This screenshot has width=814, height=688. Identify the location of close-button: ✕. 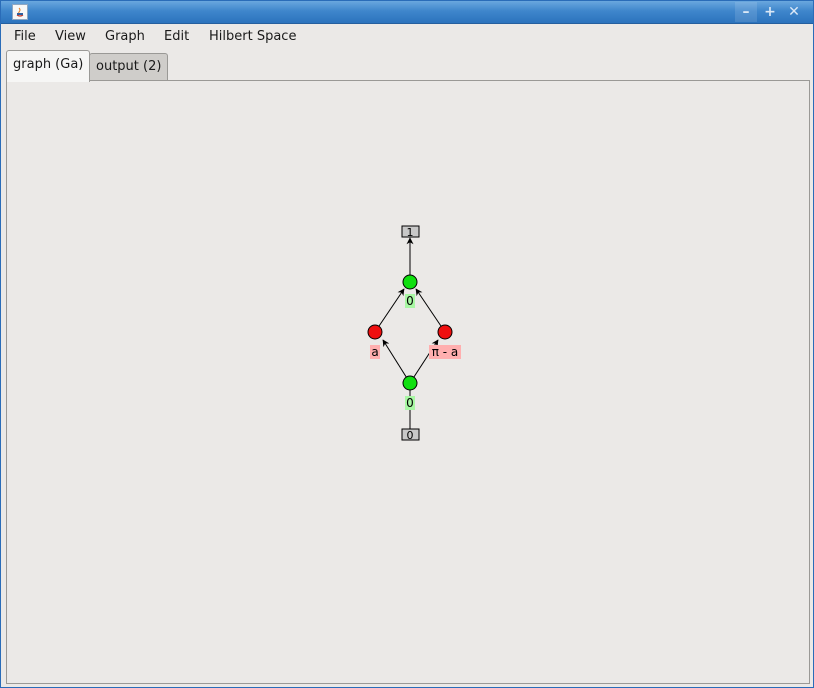
(794, 12).